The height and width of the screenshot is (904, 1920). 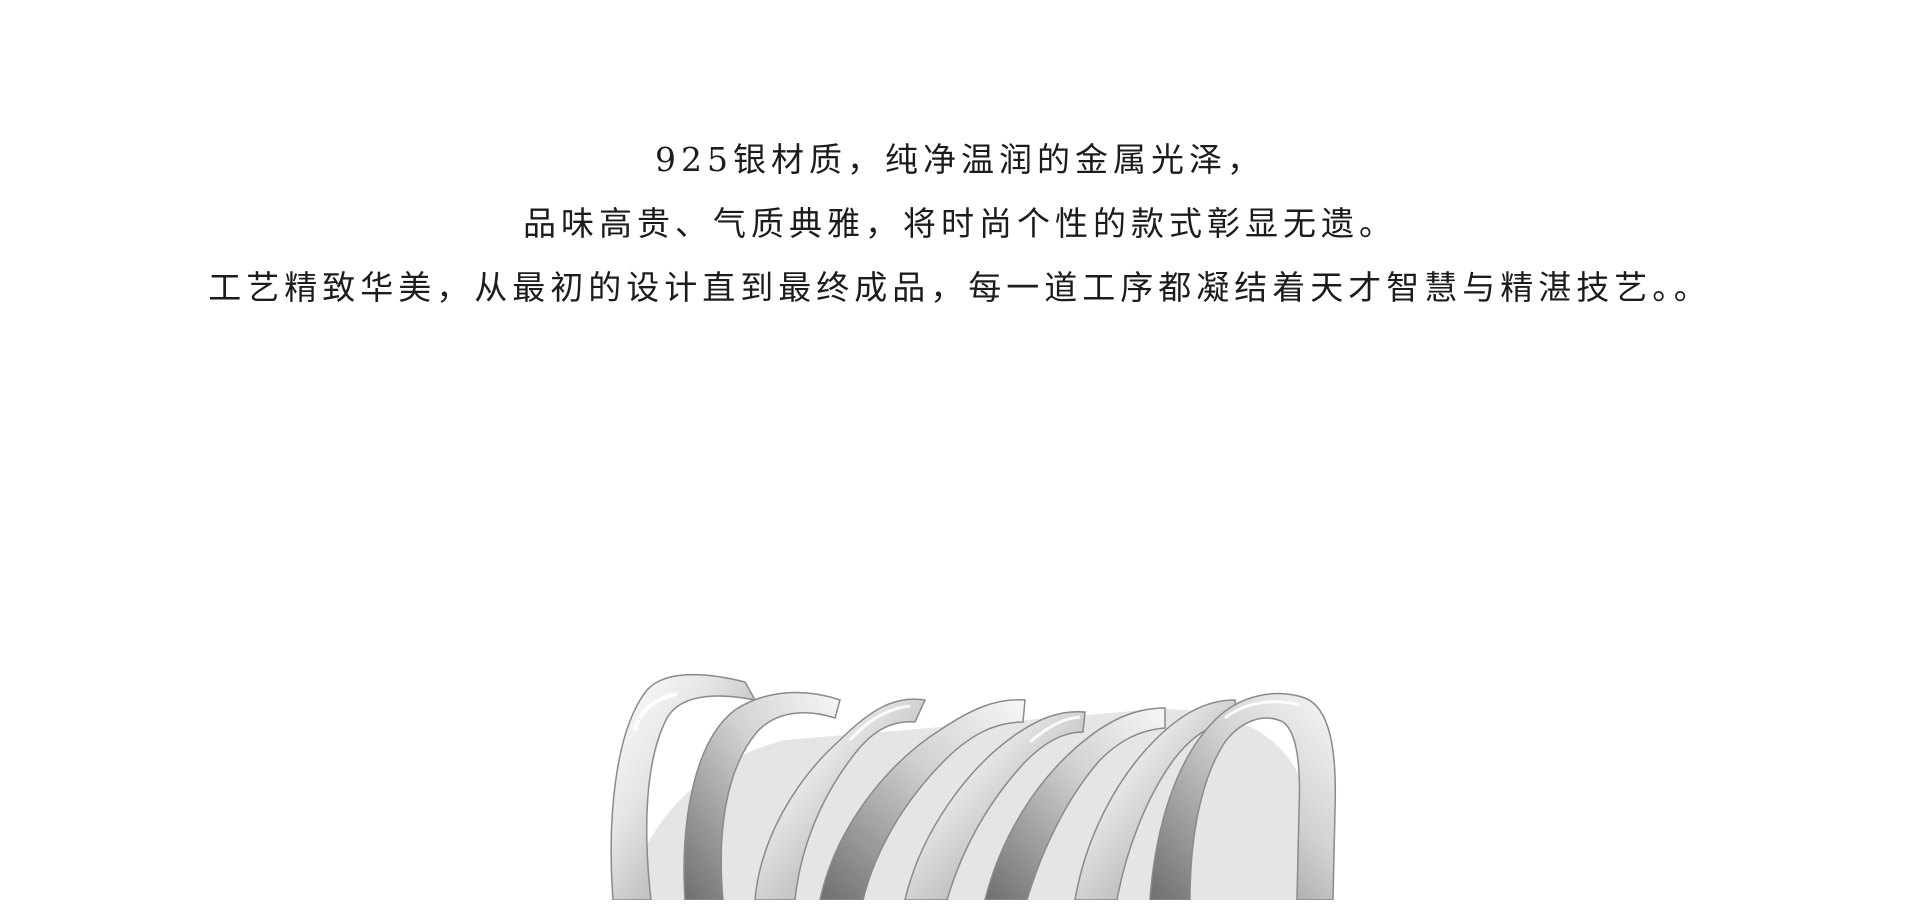 What do you see at coordinates (960, 287) in the screenshot?
I see `description-line-3: 工艺精致华美，从最初的设计直到最终成品，每一道工序都凝结着天才智慧与精湛技艺。。` at bounding box center [960, 287].